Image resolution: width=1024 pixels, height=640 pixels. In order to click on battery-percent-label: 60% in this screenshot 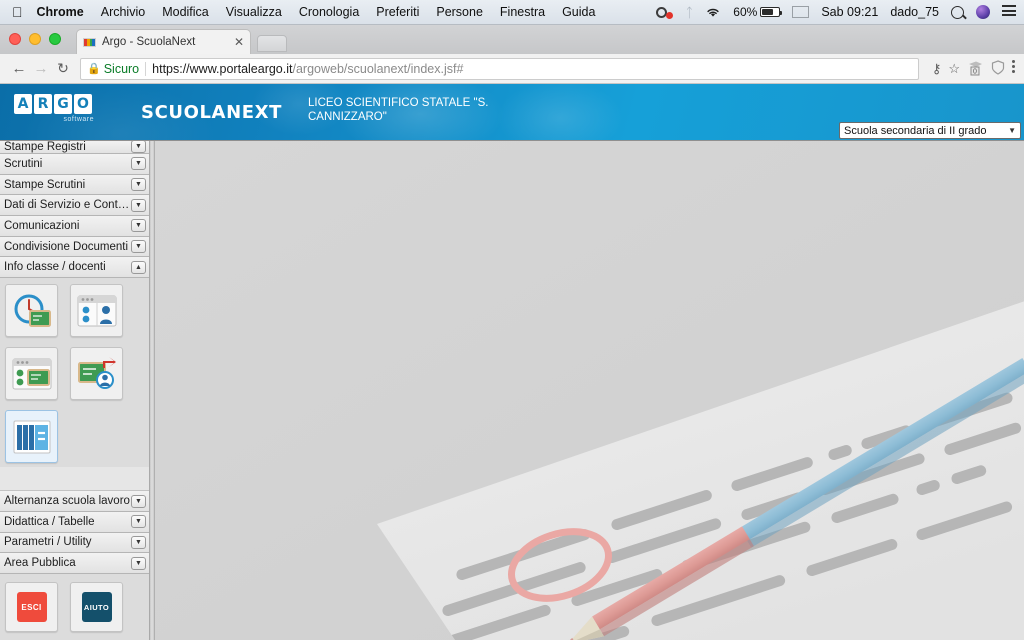, I will do `click(745, 12)`.